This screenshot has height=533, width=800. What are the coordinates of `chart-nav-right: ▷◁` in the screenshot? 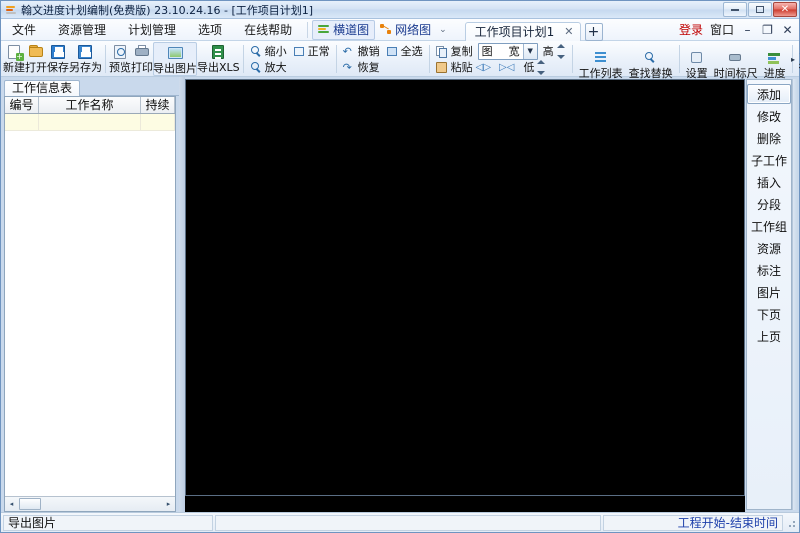 It's located at (506, 67).